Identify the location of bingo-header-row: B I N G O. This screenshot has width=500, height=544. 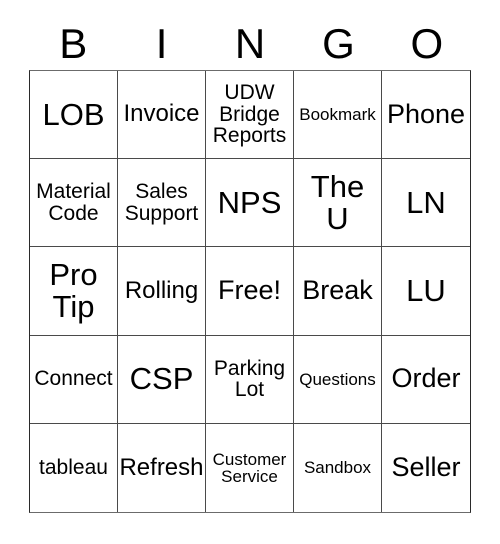
(250, 44).